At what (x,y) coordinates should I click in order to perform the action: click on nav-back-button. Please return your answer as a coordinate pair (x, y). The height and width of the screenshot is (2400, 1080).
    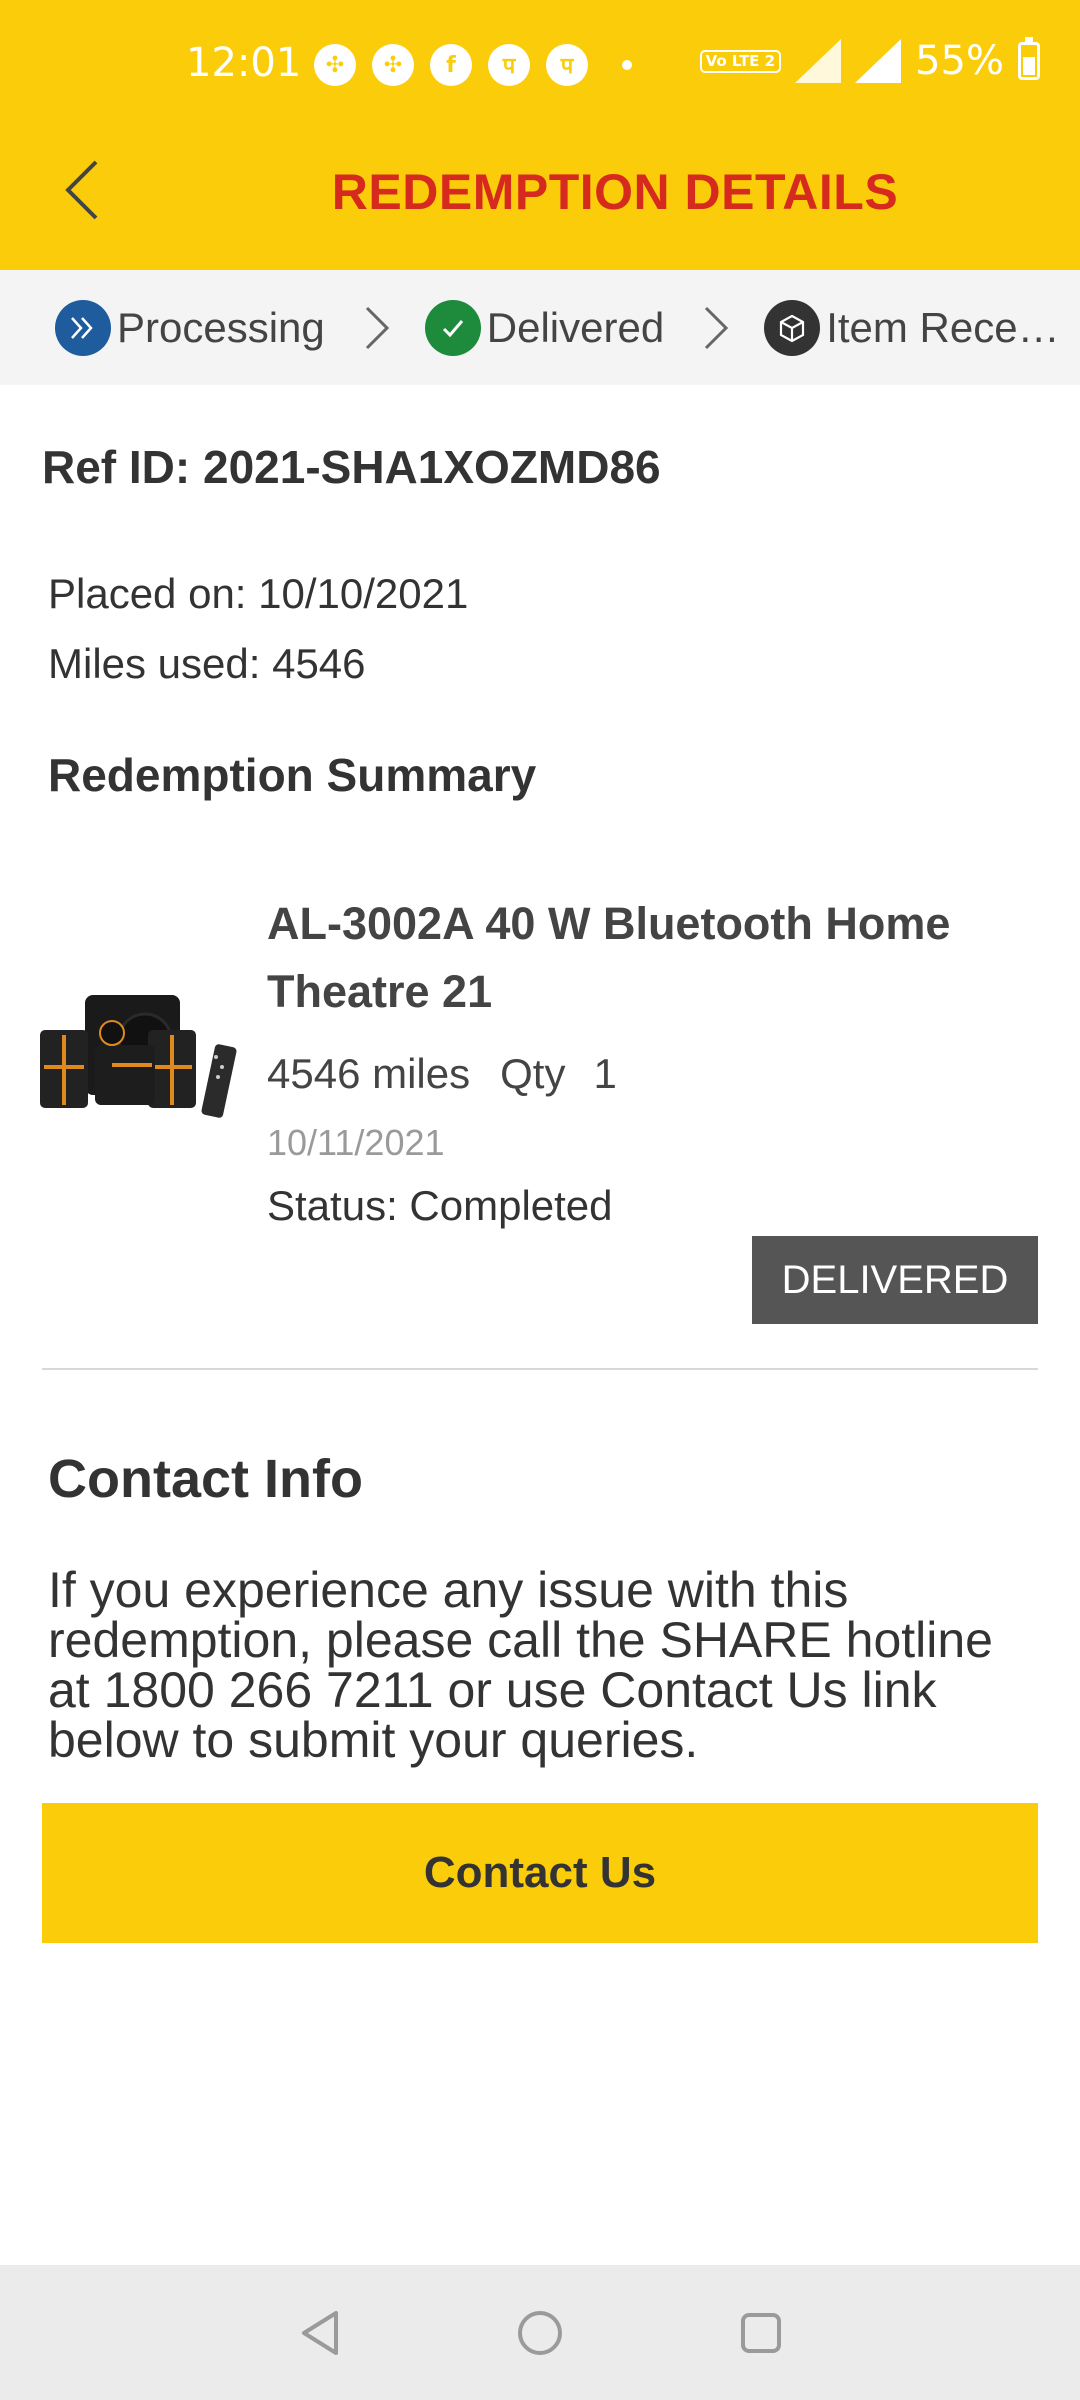
    Looking at the image, I should click on (322, 2333).